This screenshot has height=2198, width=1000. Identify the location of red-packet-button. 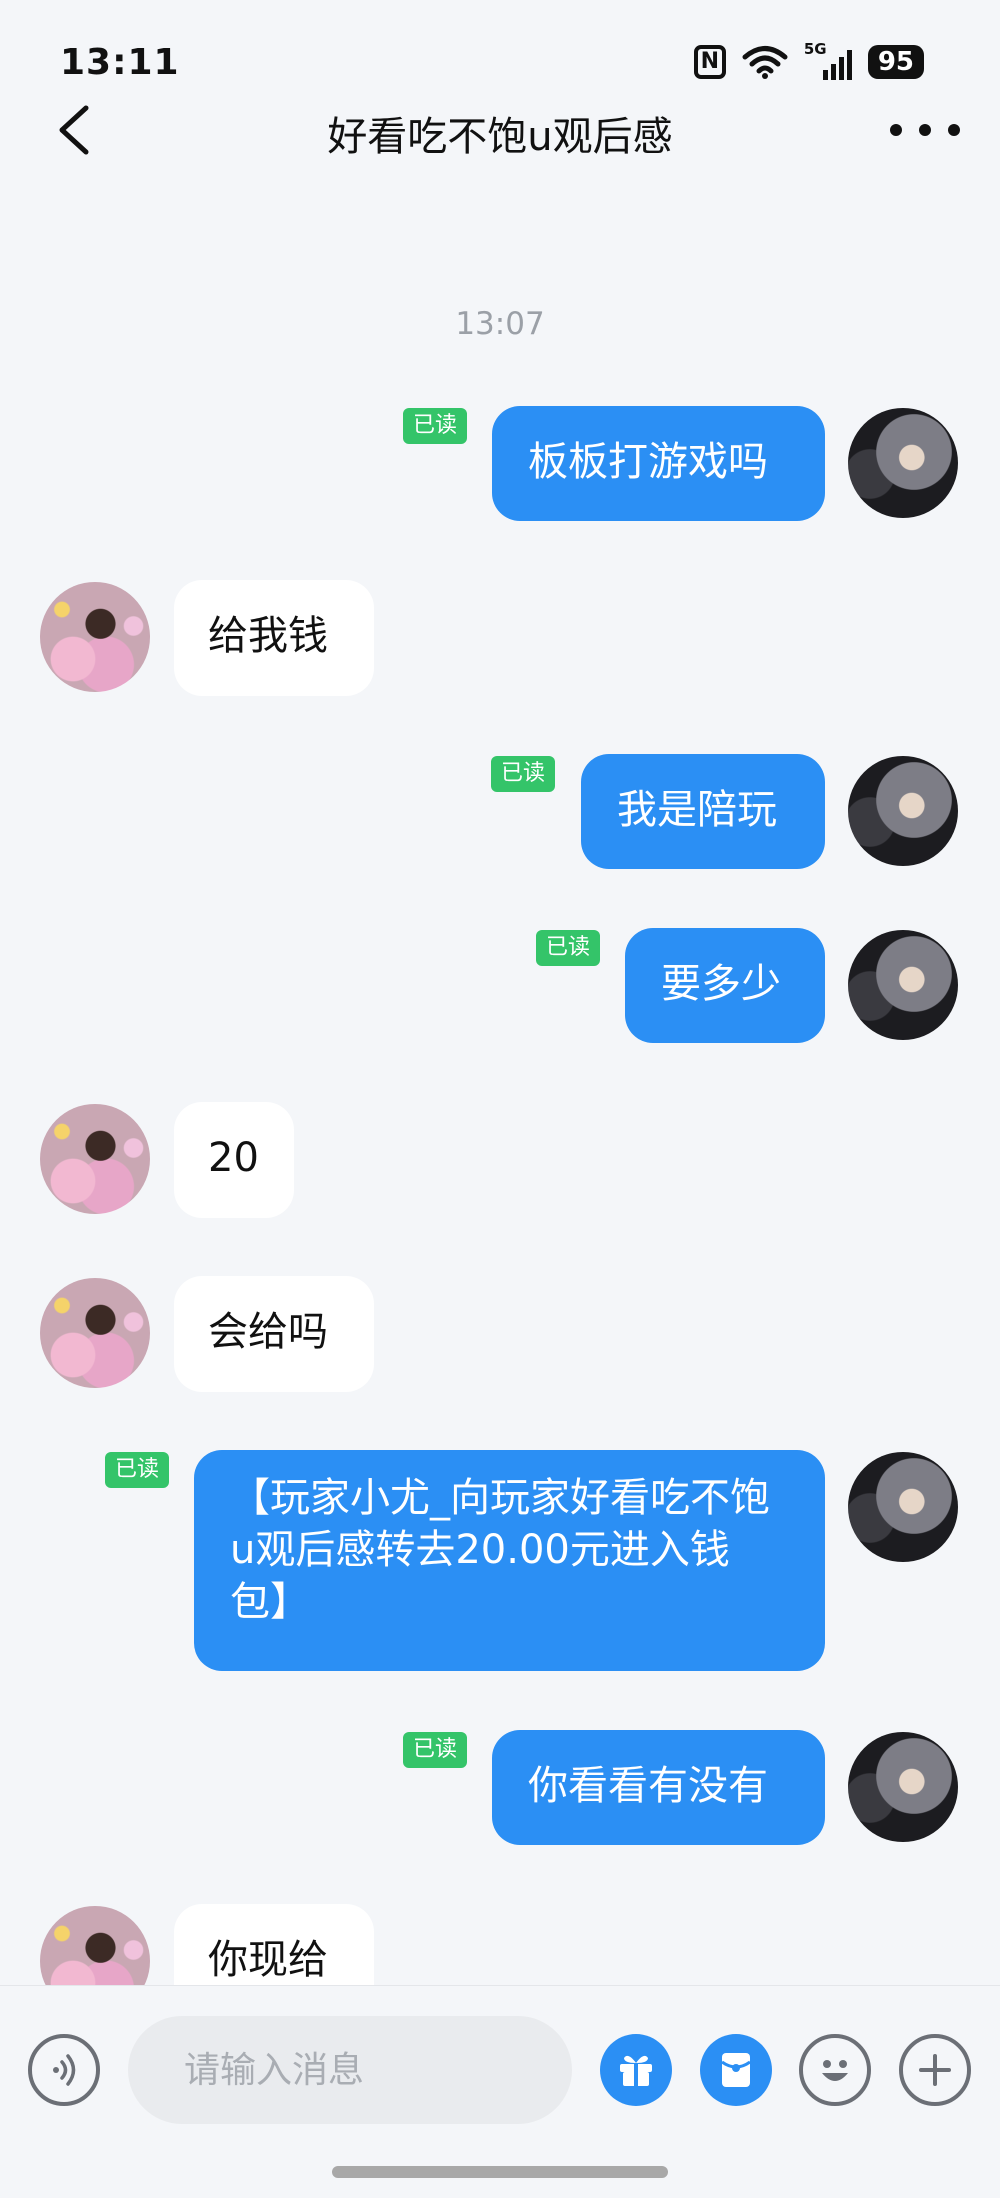
(736, 2070).